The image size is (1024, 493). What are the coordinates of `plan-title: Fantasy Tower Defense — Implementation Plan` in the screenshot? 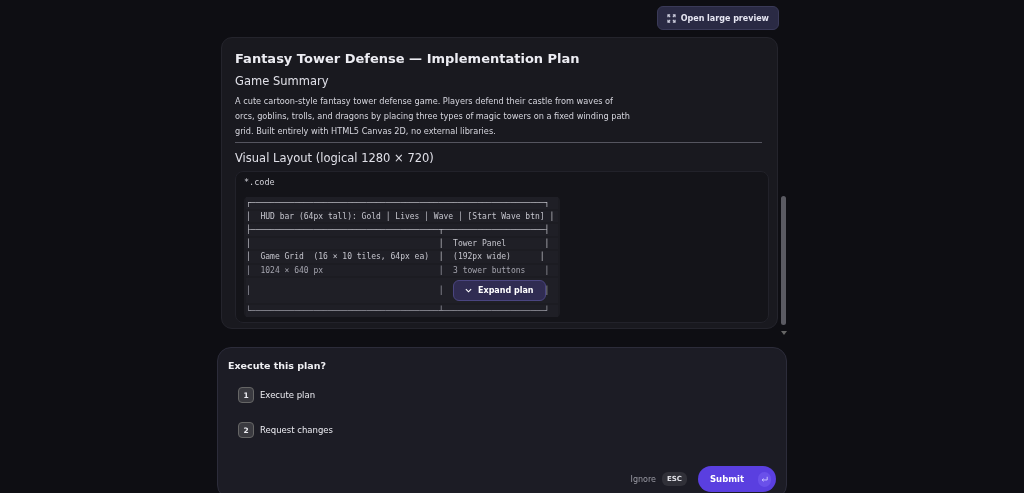 It's located at (408, 58).